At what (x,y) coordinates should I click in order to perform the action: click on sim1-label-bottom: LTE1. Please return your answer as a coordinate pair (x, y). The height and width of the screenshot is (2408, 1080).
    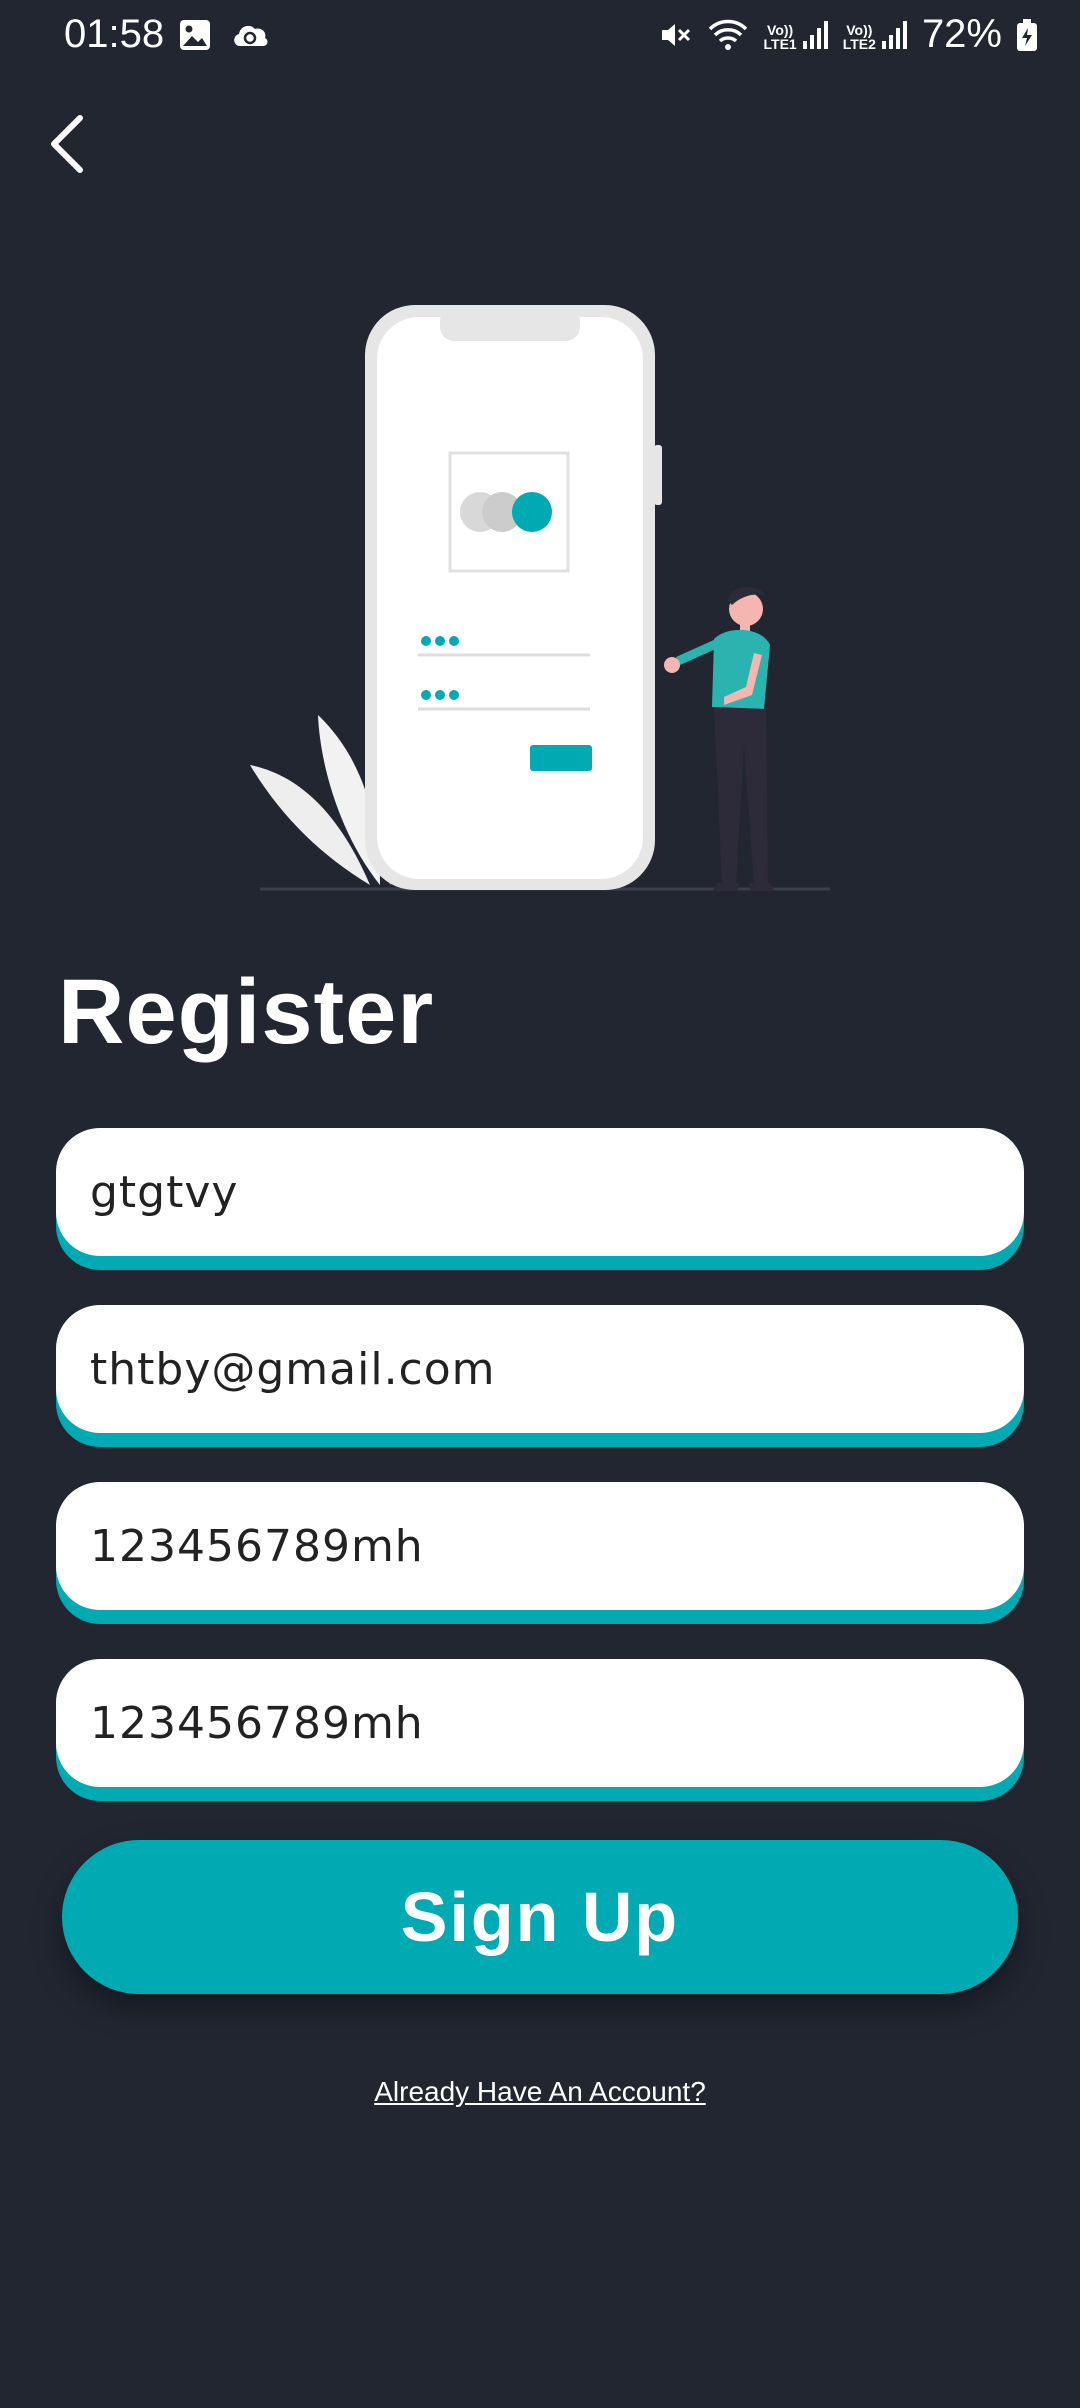
    Looking at the image, I should click on (780, 43).